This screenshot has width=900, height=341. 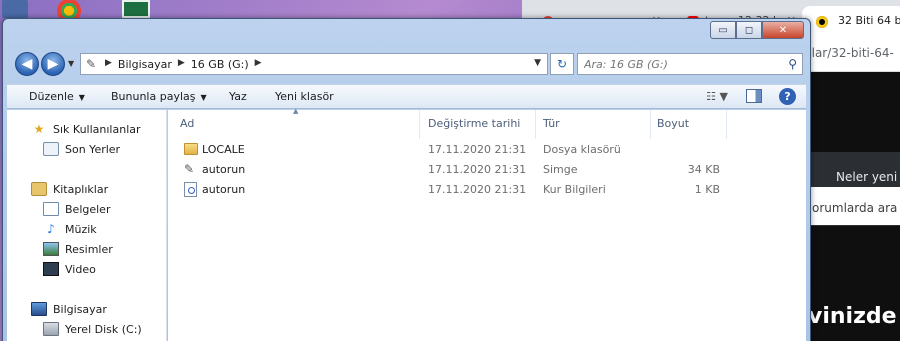 I want to click on file-size: 34 KB, so click(x=703, y=169).